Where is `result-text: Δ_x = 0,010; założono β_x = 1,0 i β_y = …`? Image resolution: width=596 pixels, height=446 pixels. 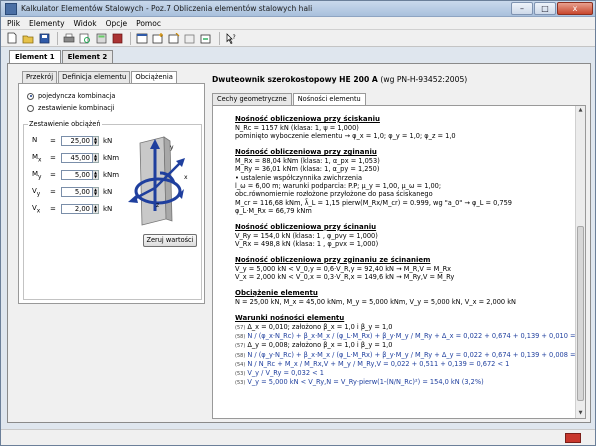
result-text: Δ_x = 0,010; założono β_x = 1,0 i β_y = … is located at coordinates (320, 326).